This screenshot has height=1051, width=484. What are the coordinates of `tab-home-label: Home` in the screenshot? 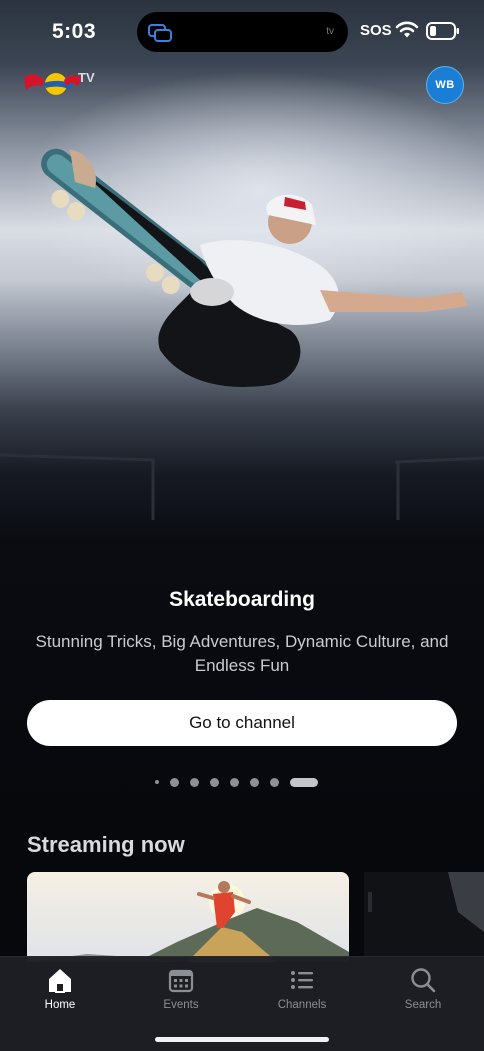 It's located at (60, 1005).